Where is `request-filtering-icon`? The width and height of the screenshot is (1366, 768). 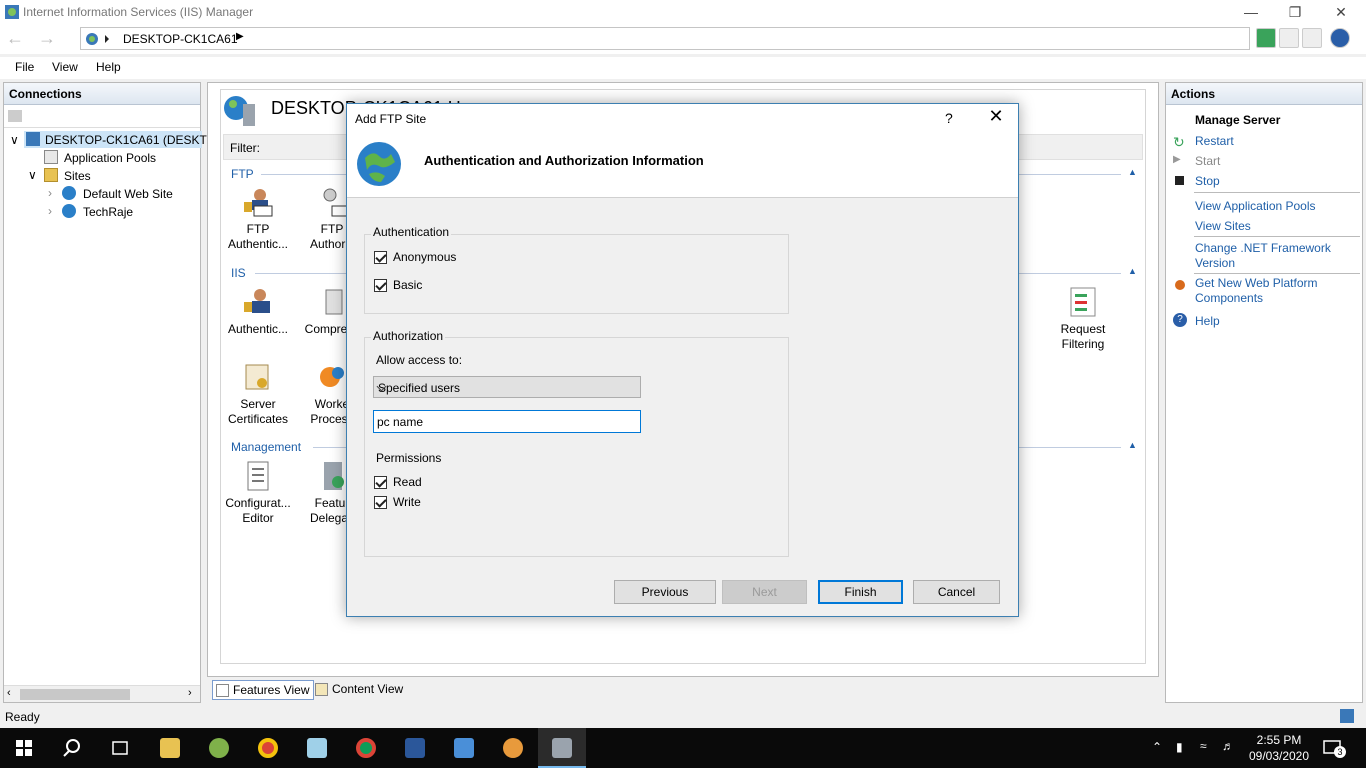
request-filtering-icon is located at coordinates (1083, 302).